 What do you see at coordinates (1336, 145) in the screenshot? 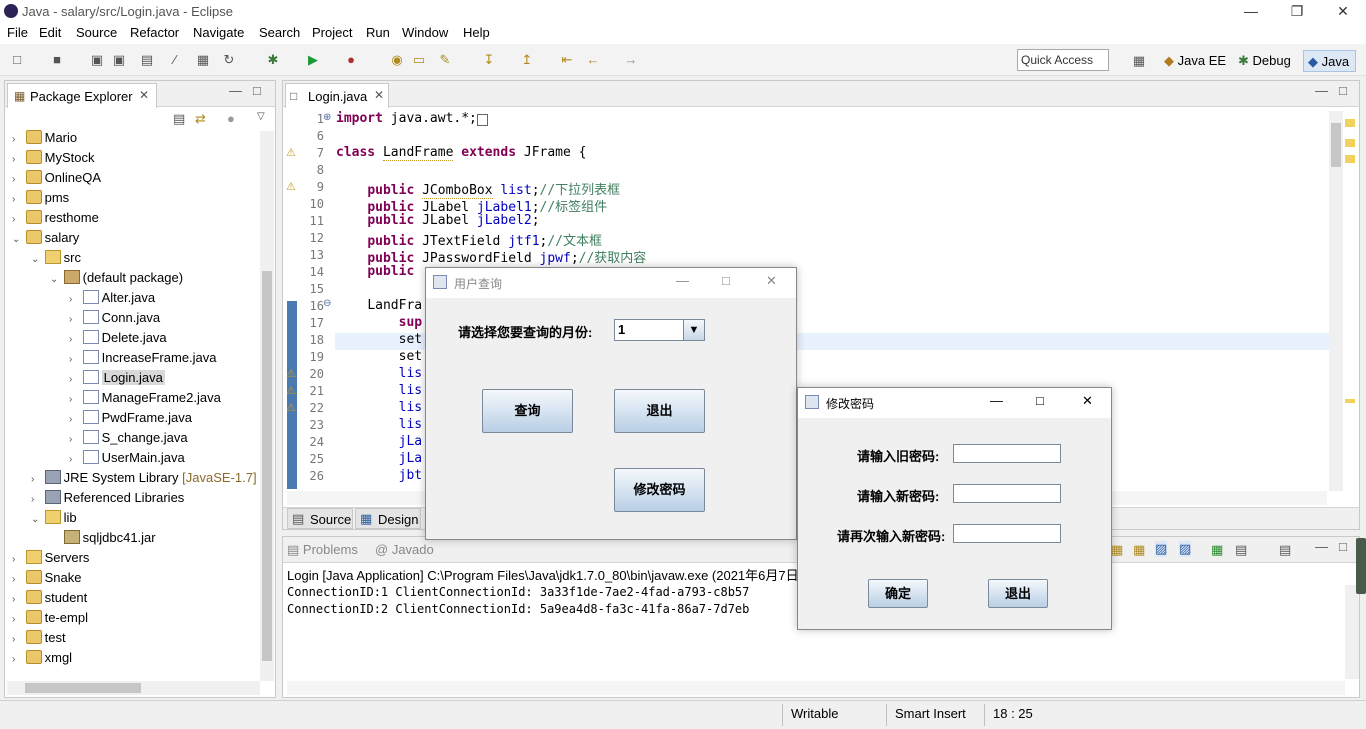
I see `editor-scroll-thumb` at bounding box center [1336, 145].